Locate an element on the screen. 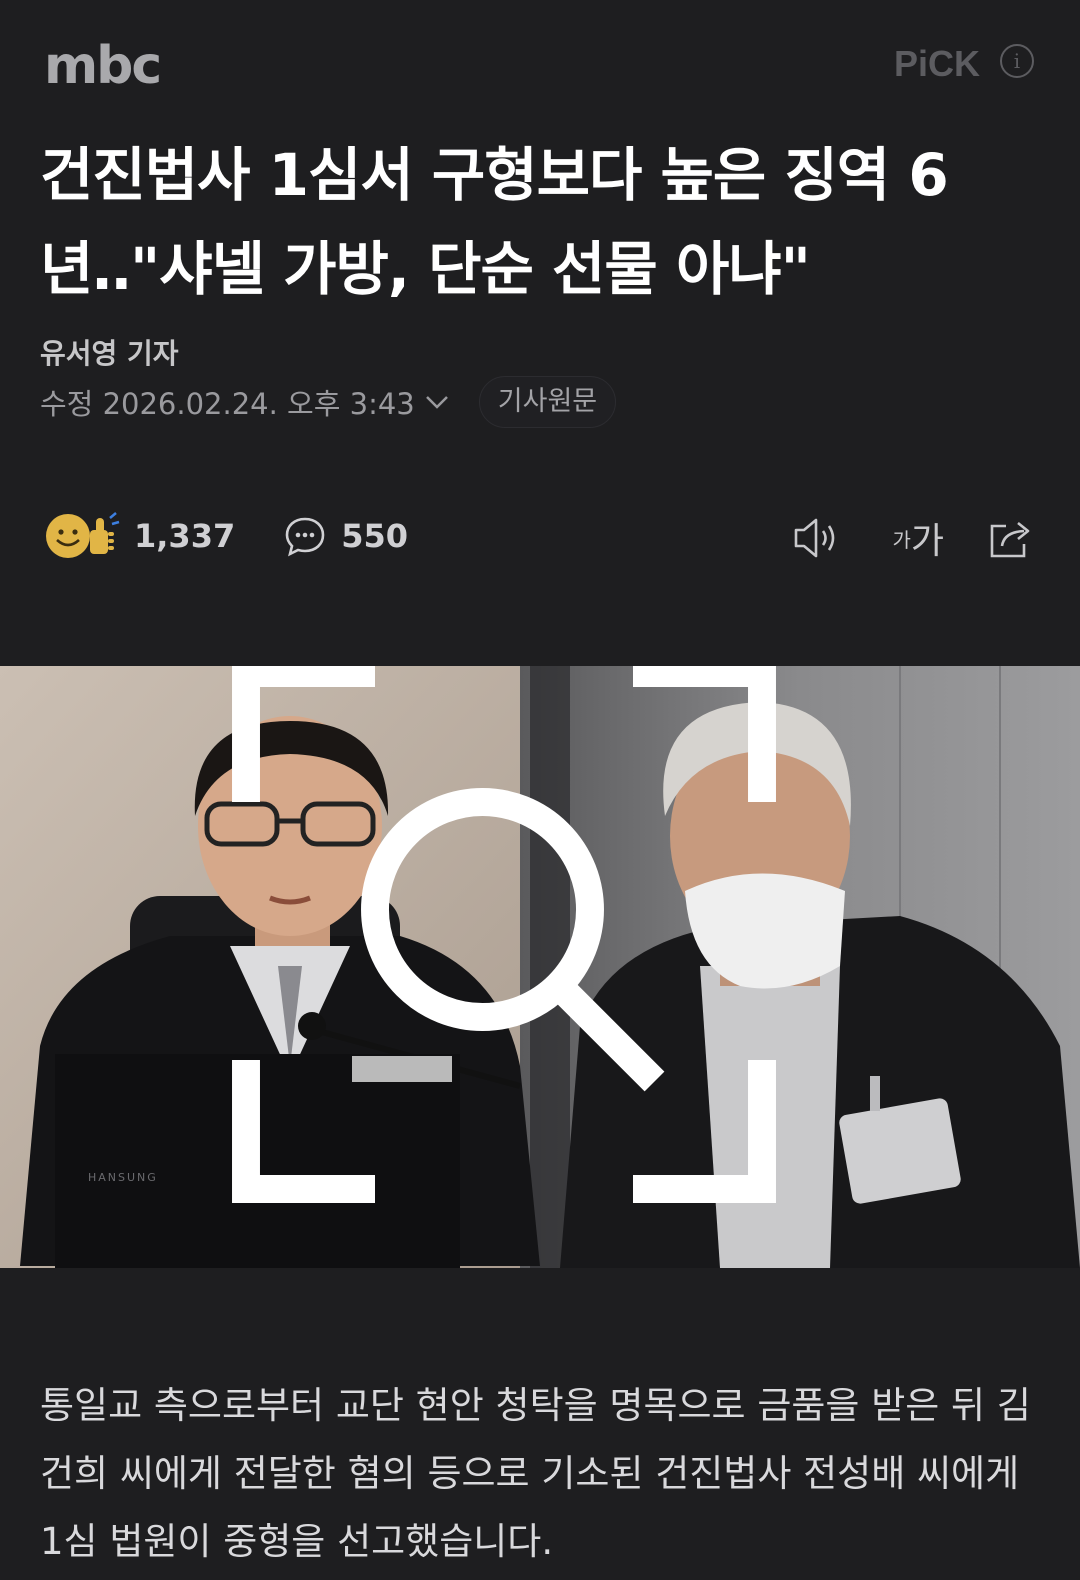  date-label: 수정 2026.02.24. 오후 3:43 is located at coordinates (227, 402).